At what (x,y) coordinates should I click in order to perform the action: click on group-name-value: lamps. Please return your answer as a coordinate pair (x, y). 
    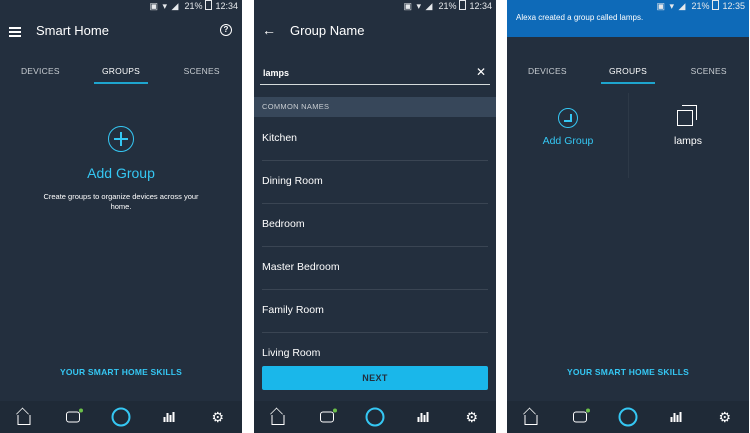
    Looking at the image, I should click on (276, 73).